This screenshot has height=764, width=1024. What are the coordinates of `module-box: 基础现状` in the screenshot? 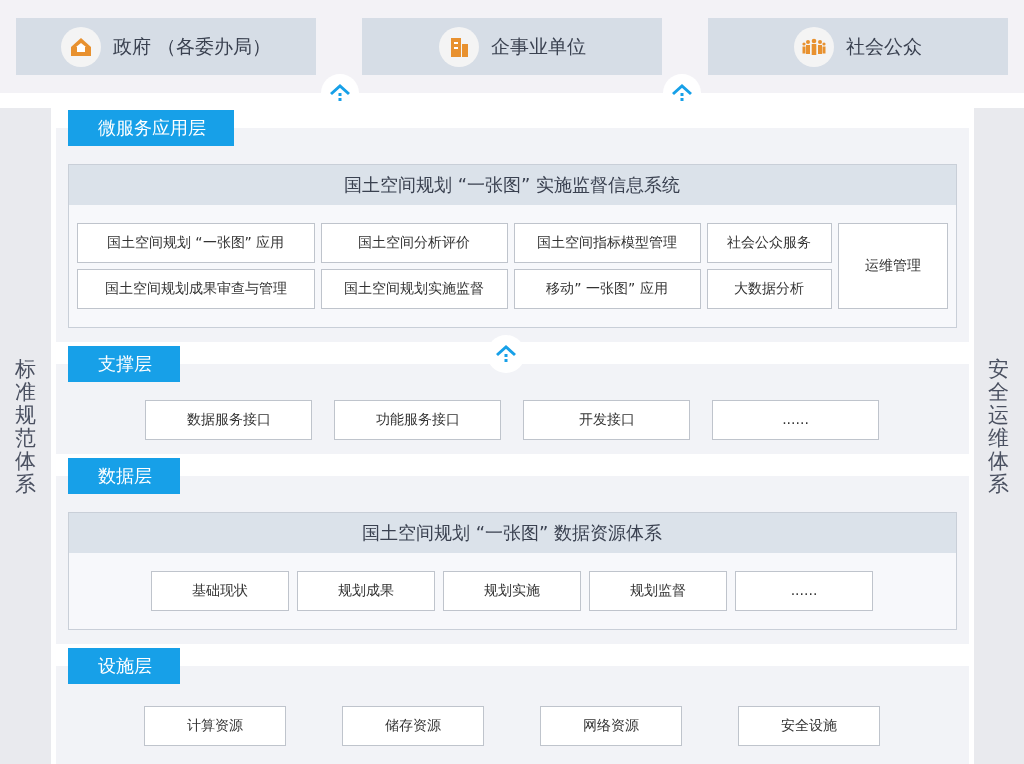 It's located at (220, 591).